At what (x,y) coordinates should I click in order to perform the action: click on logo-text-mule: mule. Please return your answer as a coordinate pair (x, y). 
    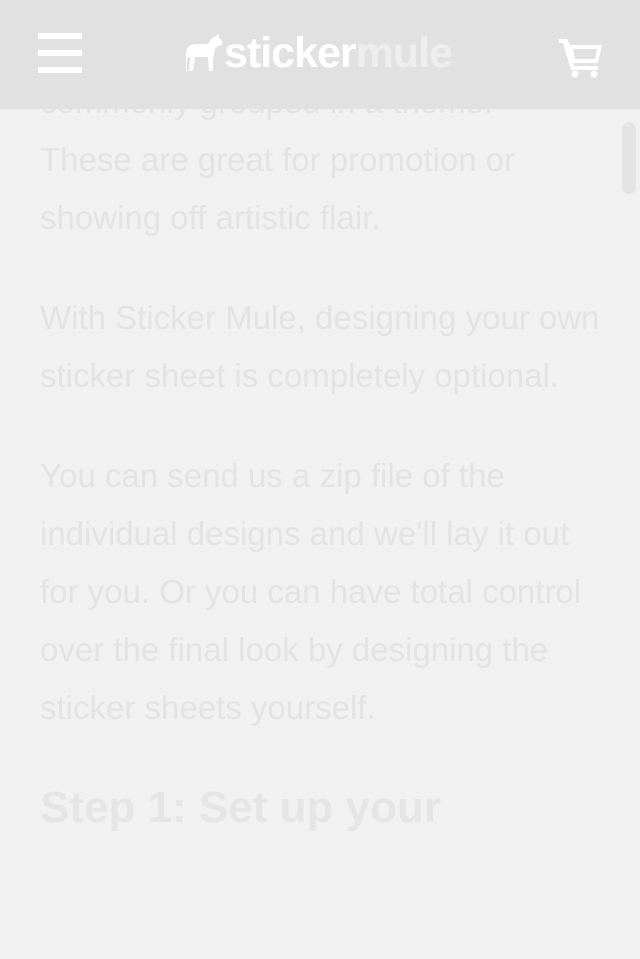
    Looking at the image, I should click on (404, 53).